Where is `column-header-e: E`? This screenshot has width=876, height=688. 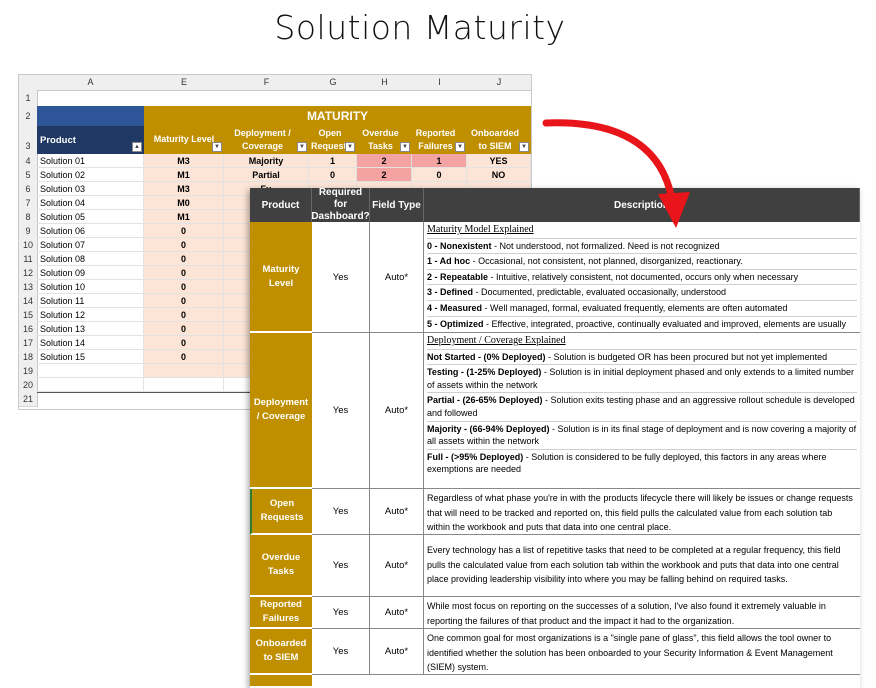
column-header-e: E is located at coordinates (184, 83).